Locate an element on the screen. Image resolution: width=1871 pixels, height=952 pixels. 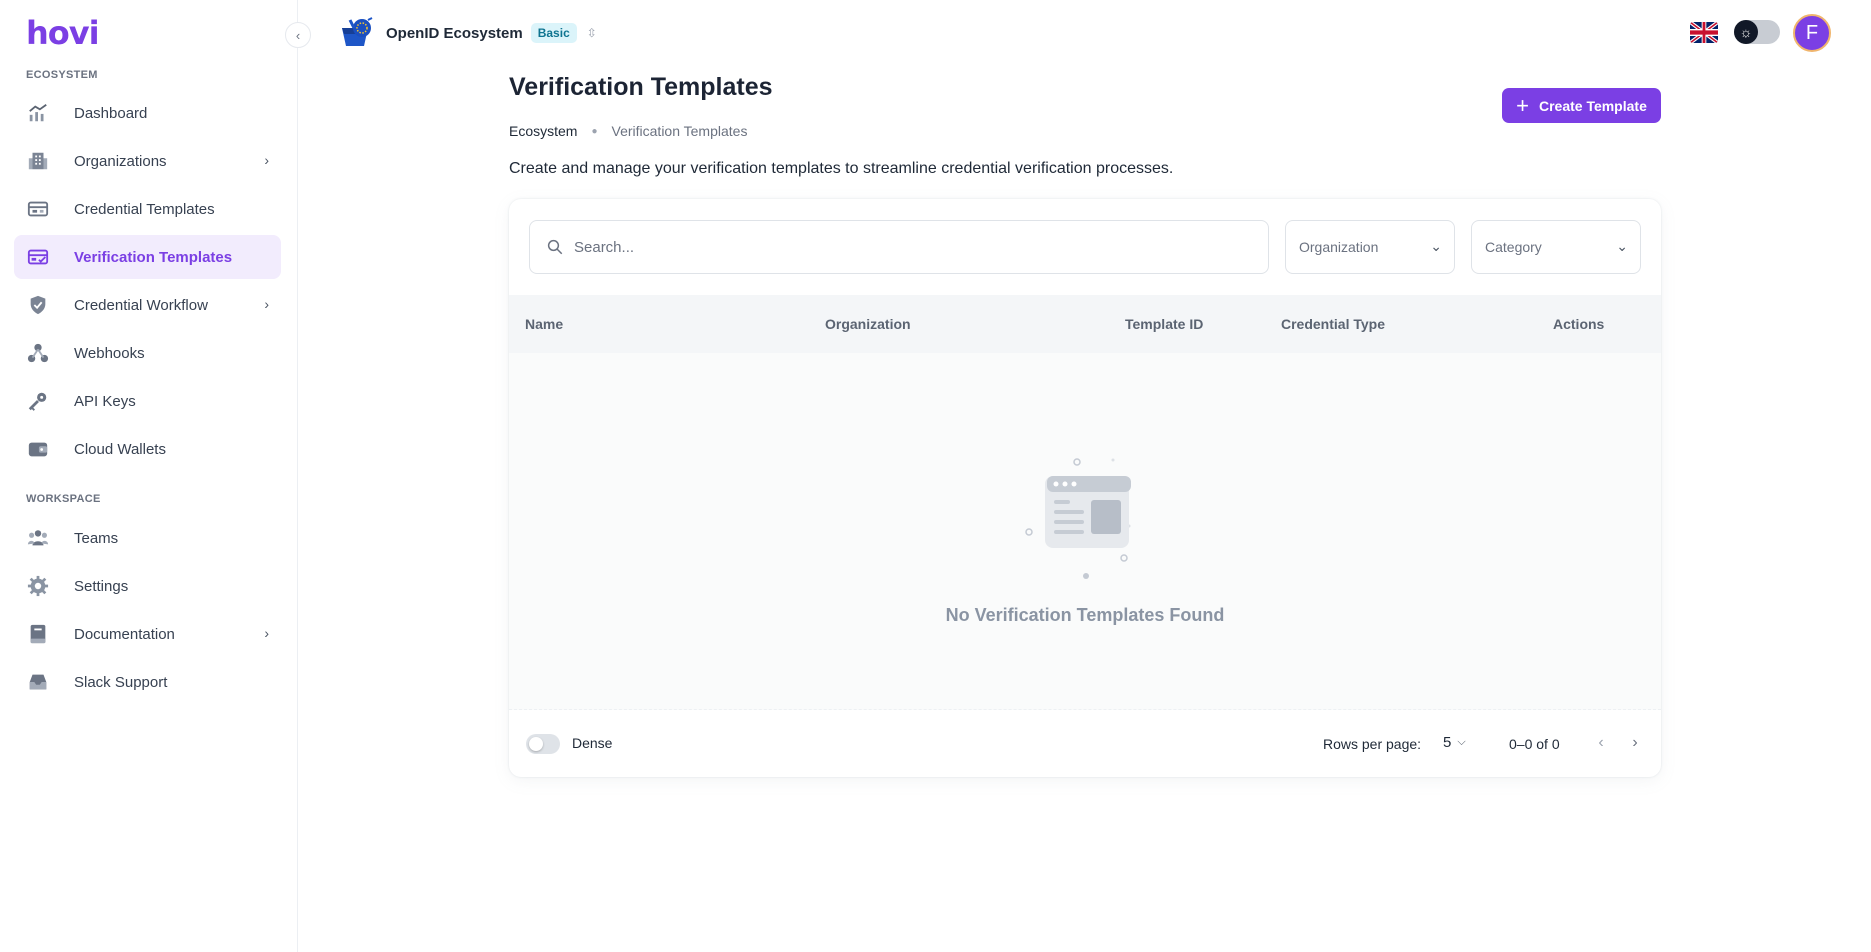
empty-content-icon is located at coordinates (1078, 518).